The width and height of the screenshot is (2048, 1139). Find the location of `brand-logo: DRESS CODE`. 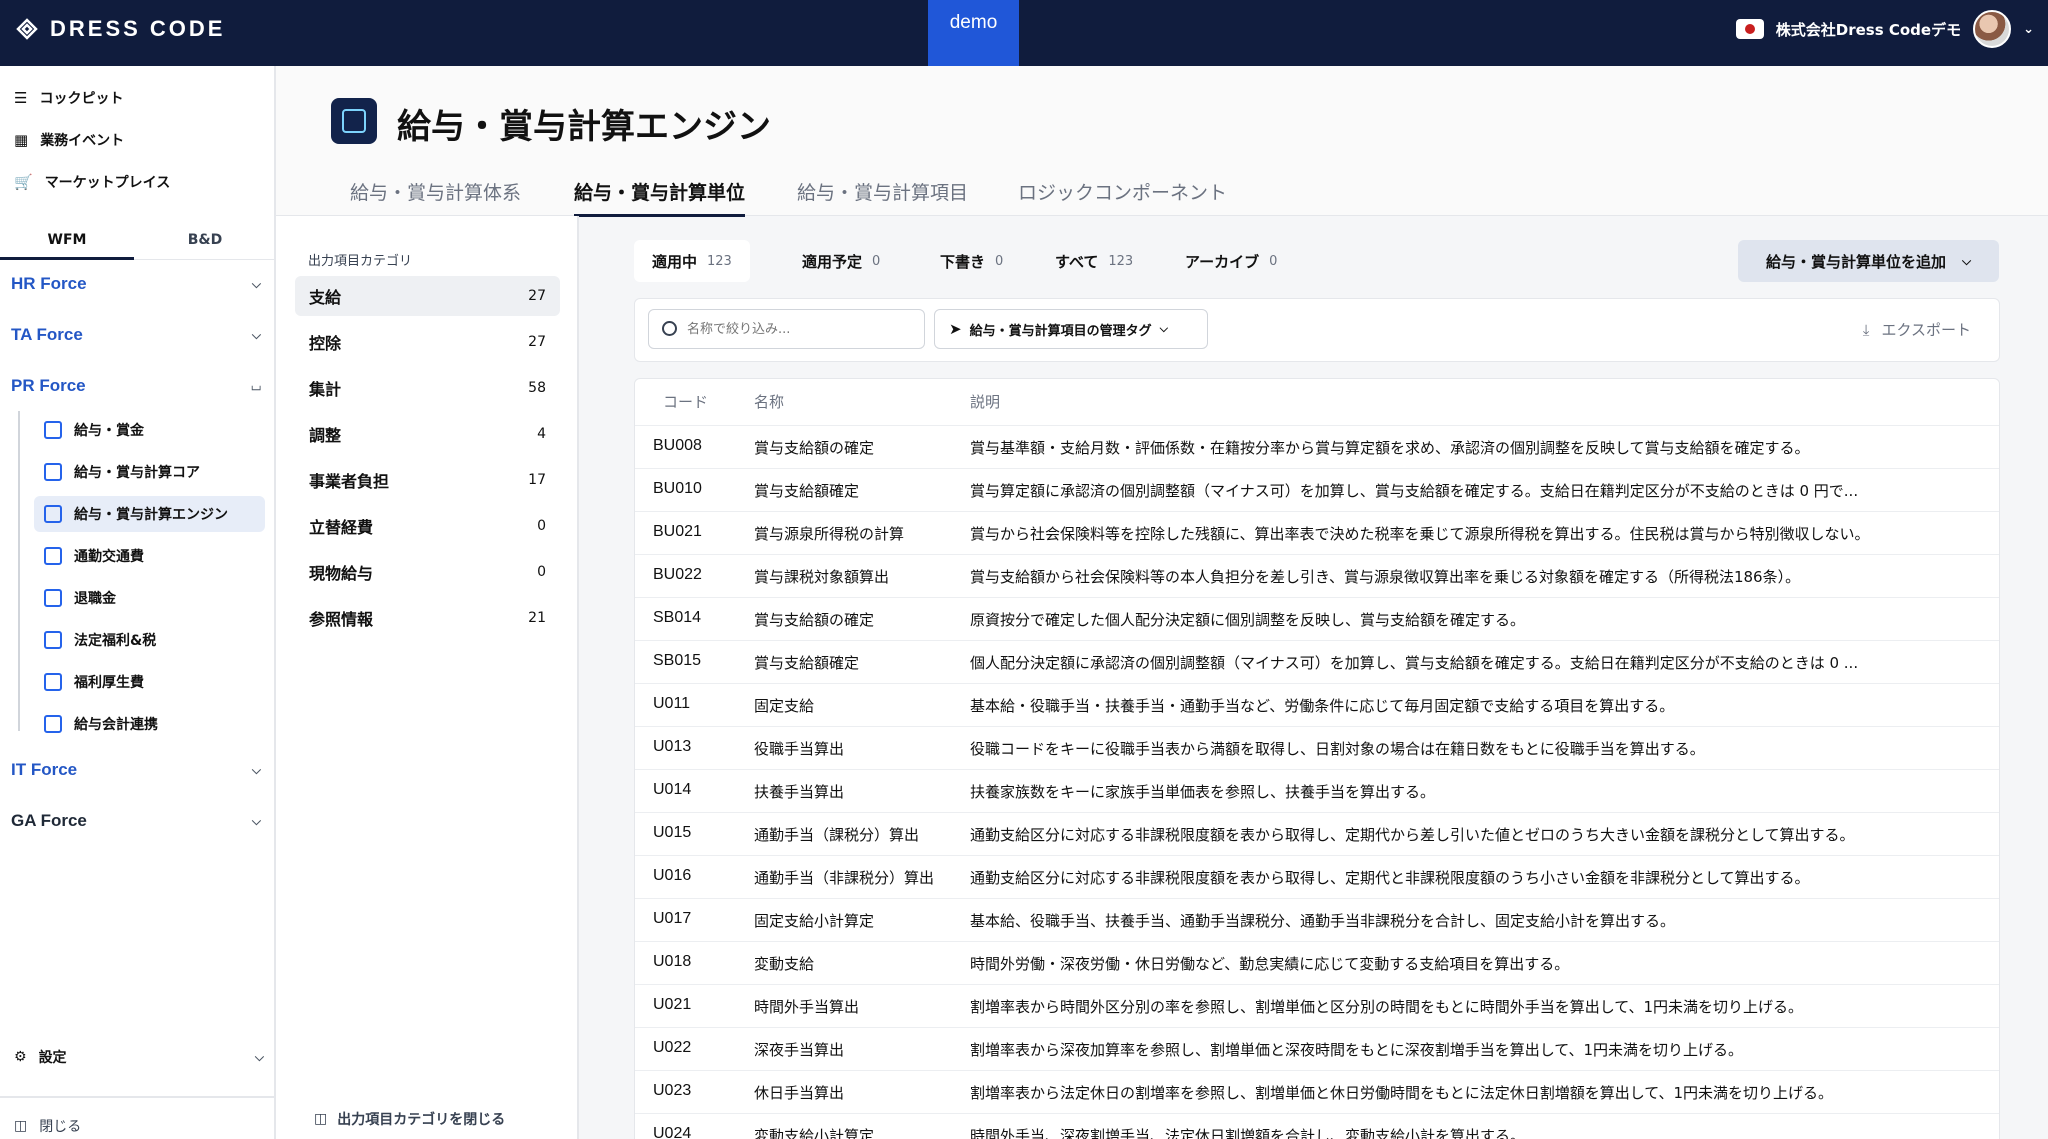

brand-logo: DRESS CODE is located at coordinates (119, 29).